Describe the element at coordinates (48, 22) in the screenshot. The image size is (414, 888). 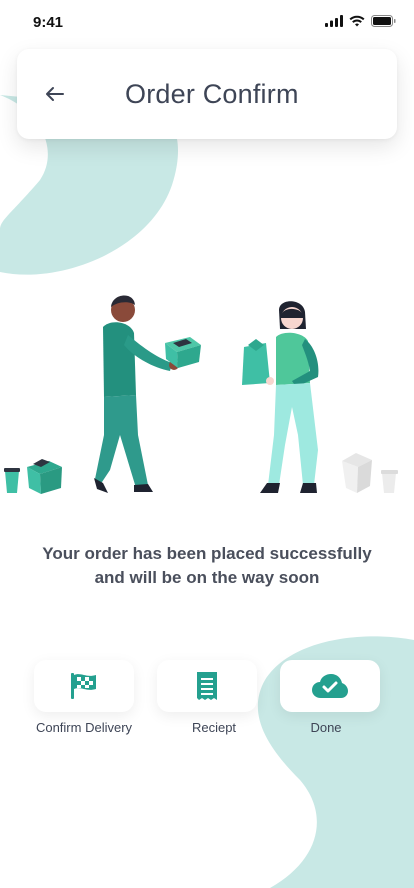
I see `status-time: 9:41` at that location.